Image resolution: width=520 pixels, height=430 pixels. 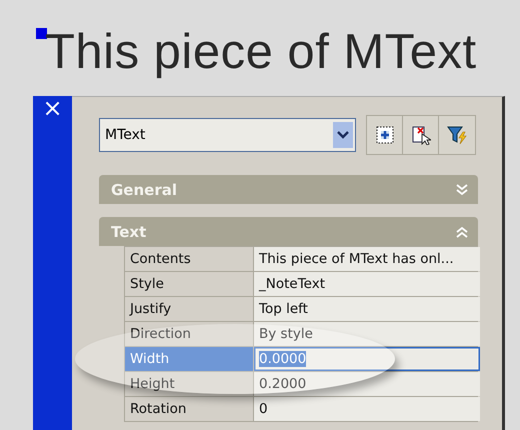 What do you see at coordinates (41, 33) in the screenshot?
I see `grip-icon` at bounding box center [41, 33].